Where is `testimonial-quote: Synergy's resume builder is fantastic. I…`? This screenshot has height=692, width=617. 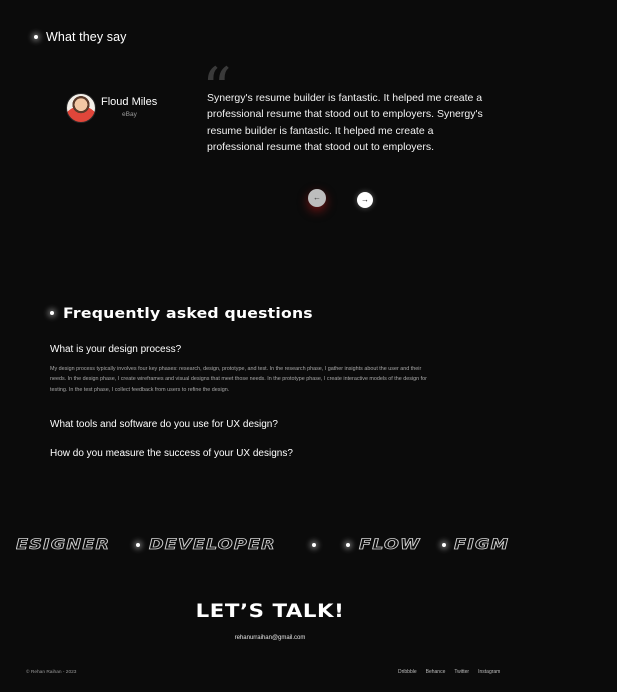
testimonial-quote: Synergy's resume builder is fantastic. I… is located at coordinates (345, 123).